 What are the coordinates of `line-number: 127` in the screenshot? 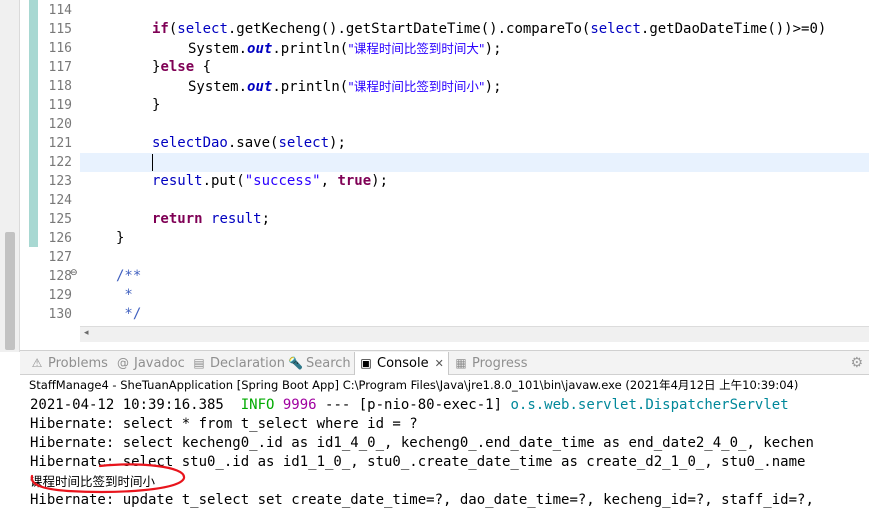 It's located at (60, 257).